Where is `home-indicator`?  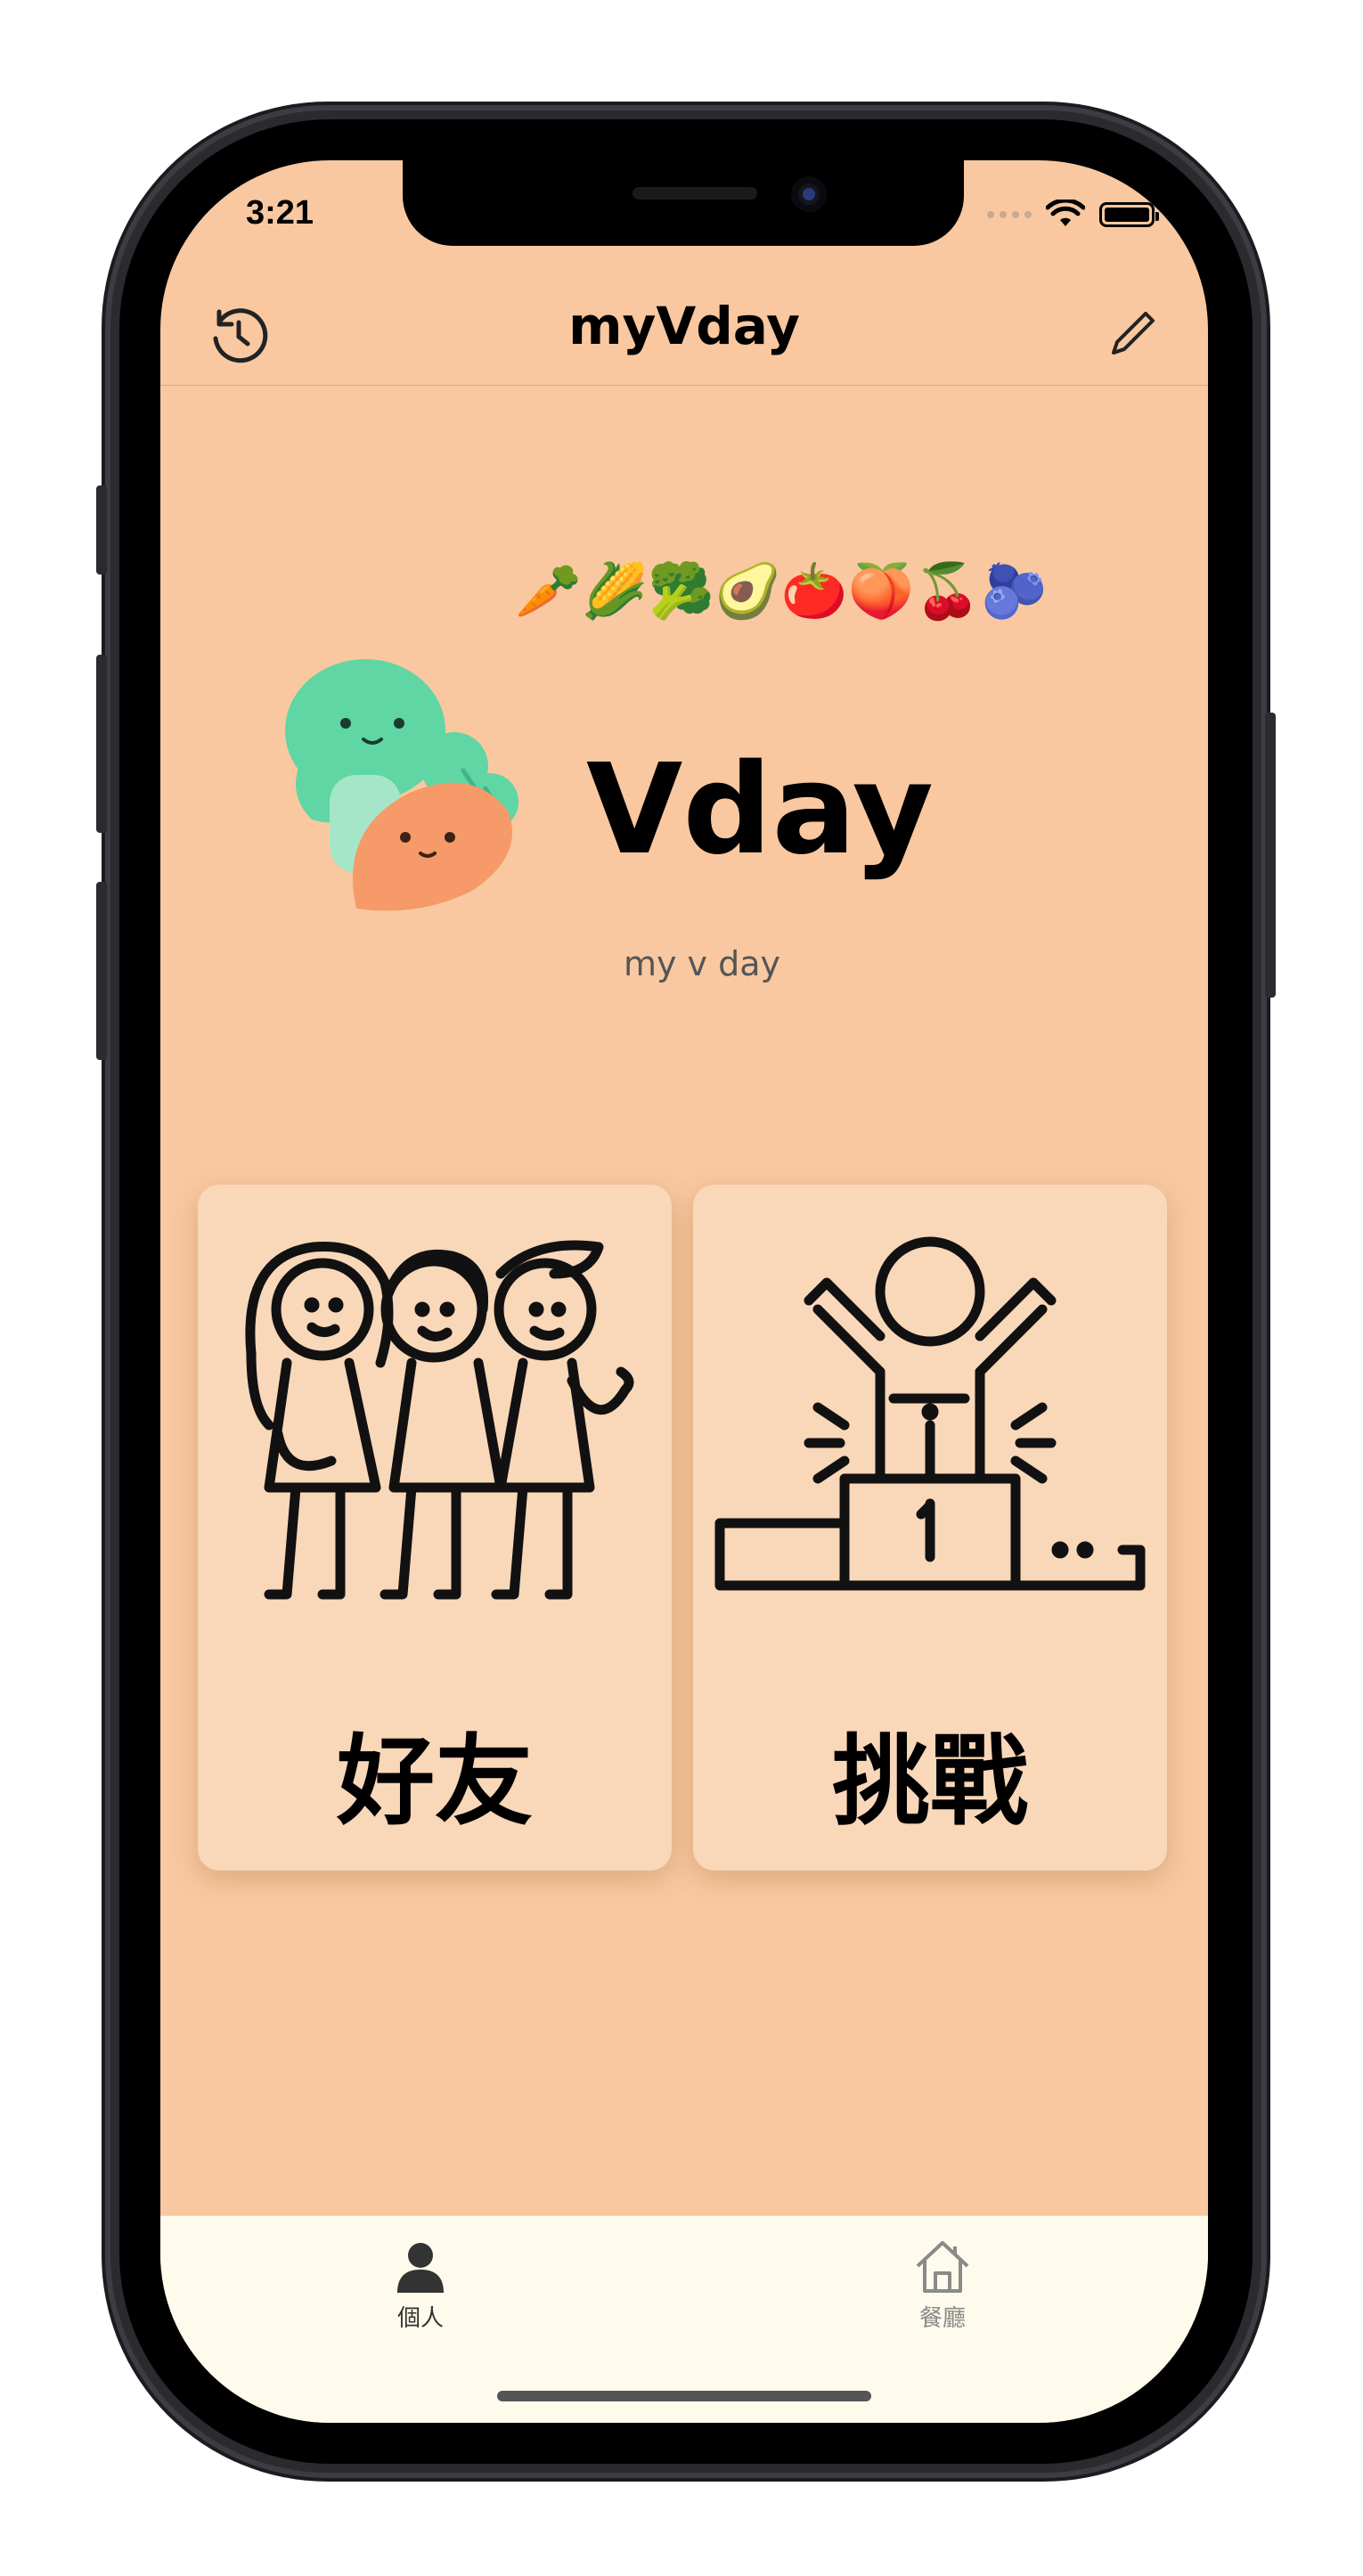
home-indicator is located at coordinates (684, 2396).